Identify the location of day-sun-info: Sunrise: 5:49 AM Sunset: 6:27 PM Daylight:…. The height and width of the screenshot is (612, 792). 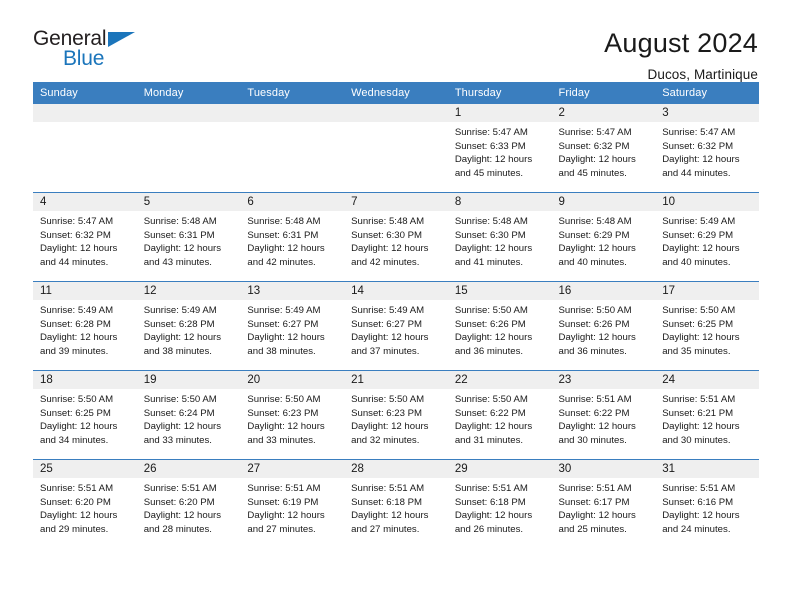
(396, 329).